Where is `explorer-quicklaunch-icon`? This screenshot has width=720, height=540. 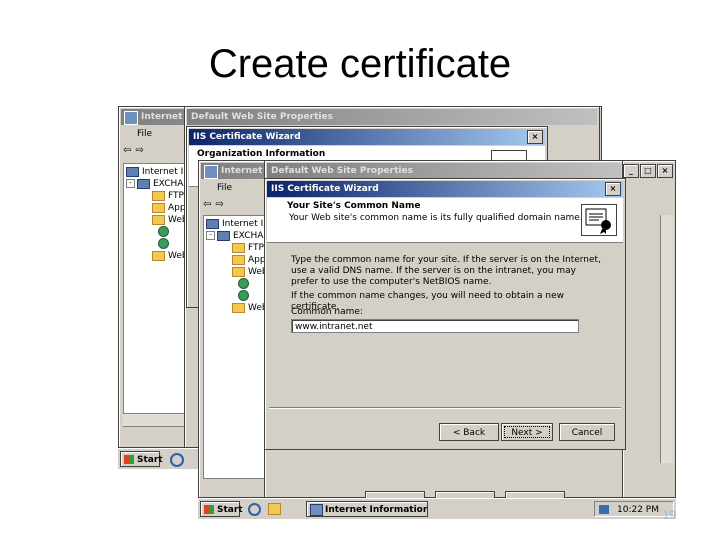
explorer-quicklaunch-icon is located at coordinates (274, 509).